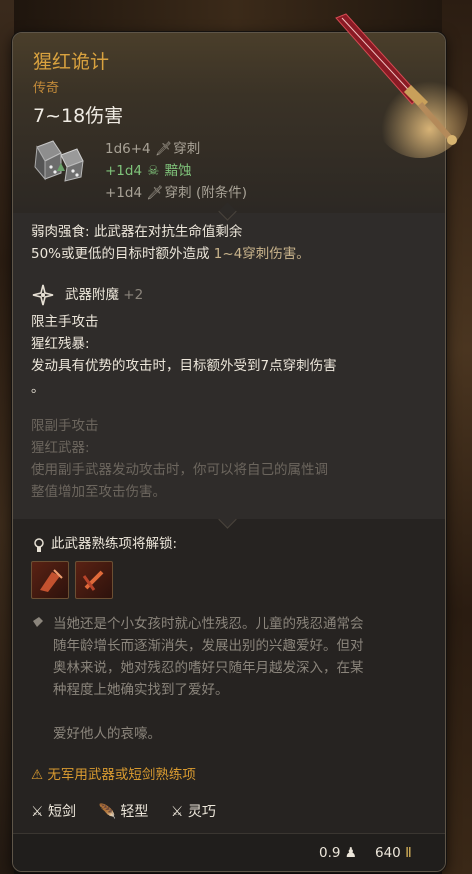 The width and height of the screenshot is (472, 874). I want to click on weight-icon: ♟, so click(350, 853).